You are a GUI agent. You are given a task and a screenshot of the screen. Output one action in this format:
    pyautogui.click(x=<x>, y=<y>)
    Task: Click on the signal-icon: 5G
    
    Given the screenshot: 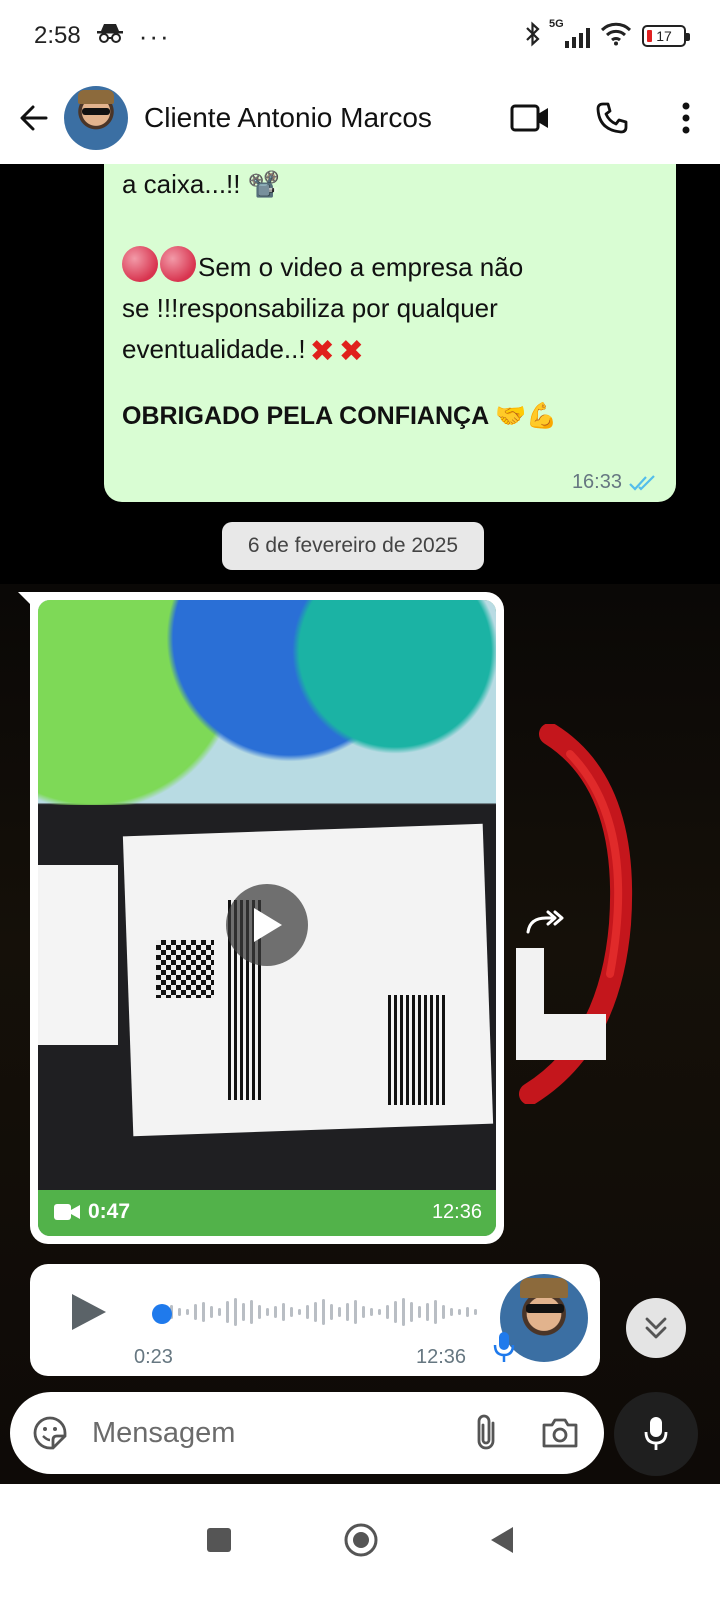 What is the action you would take?
    pyautogui.click(x=569, y=33)
    